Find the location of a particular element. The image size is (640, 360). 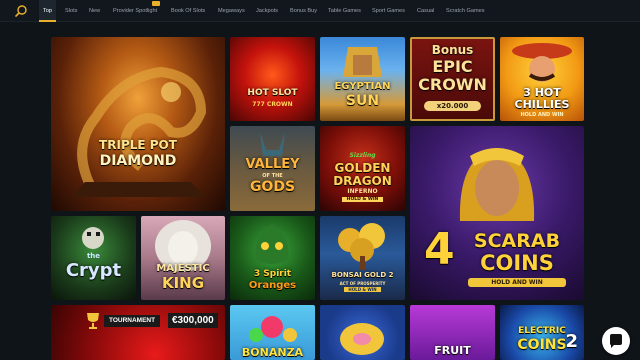

game-title: Bonus is located at coordinates (452, 50).